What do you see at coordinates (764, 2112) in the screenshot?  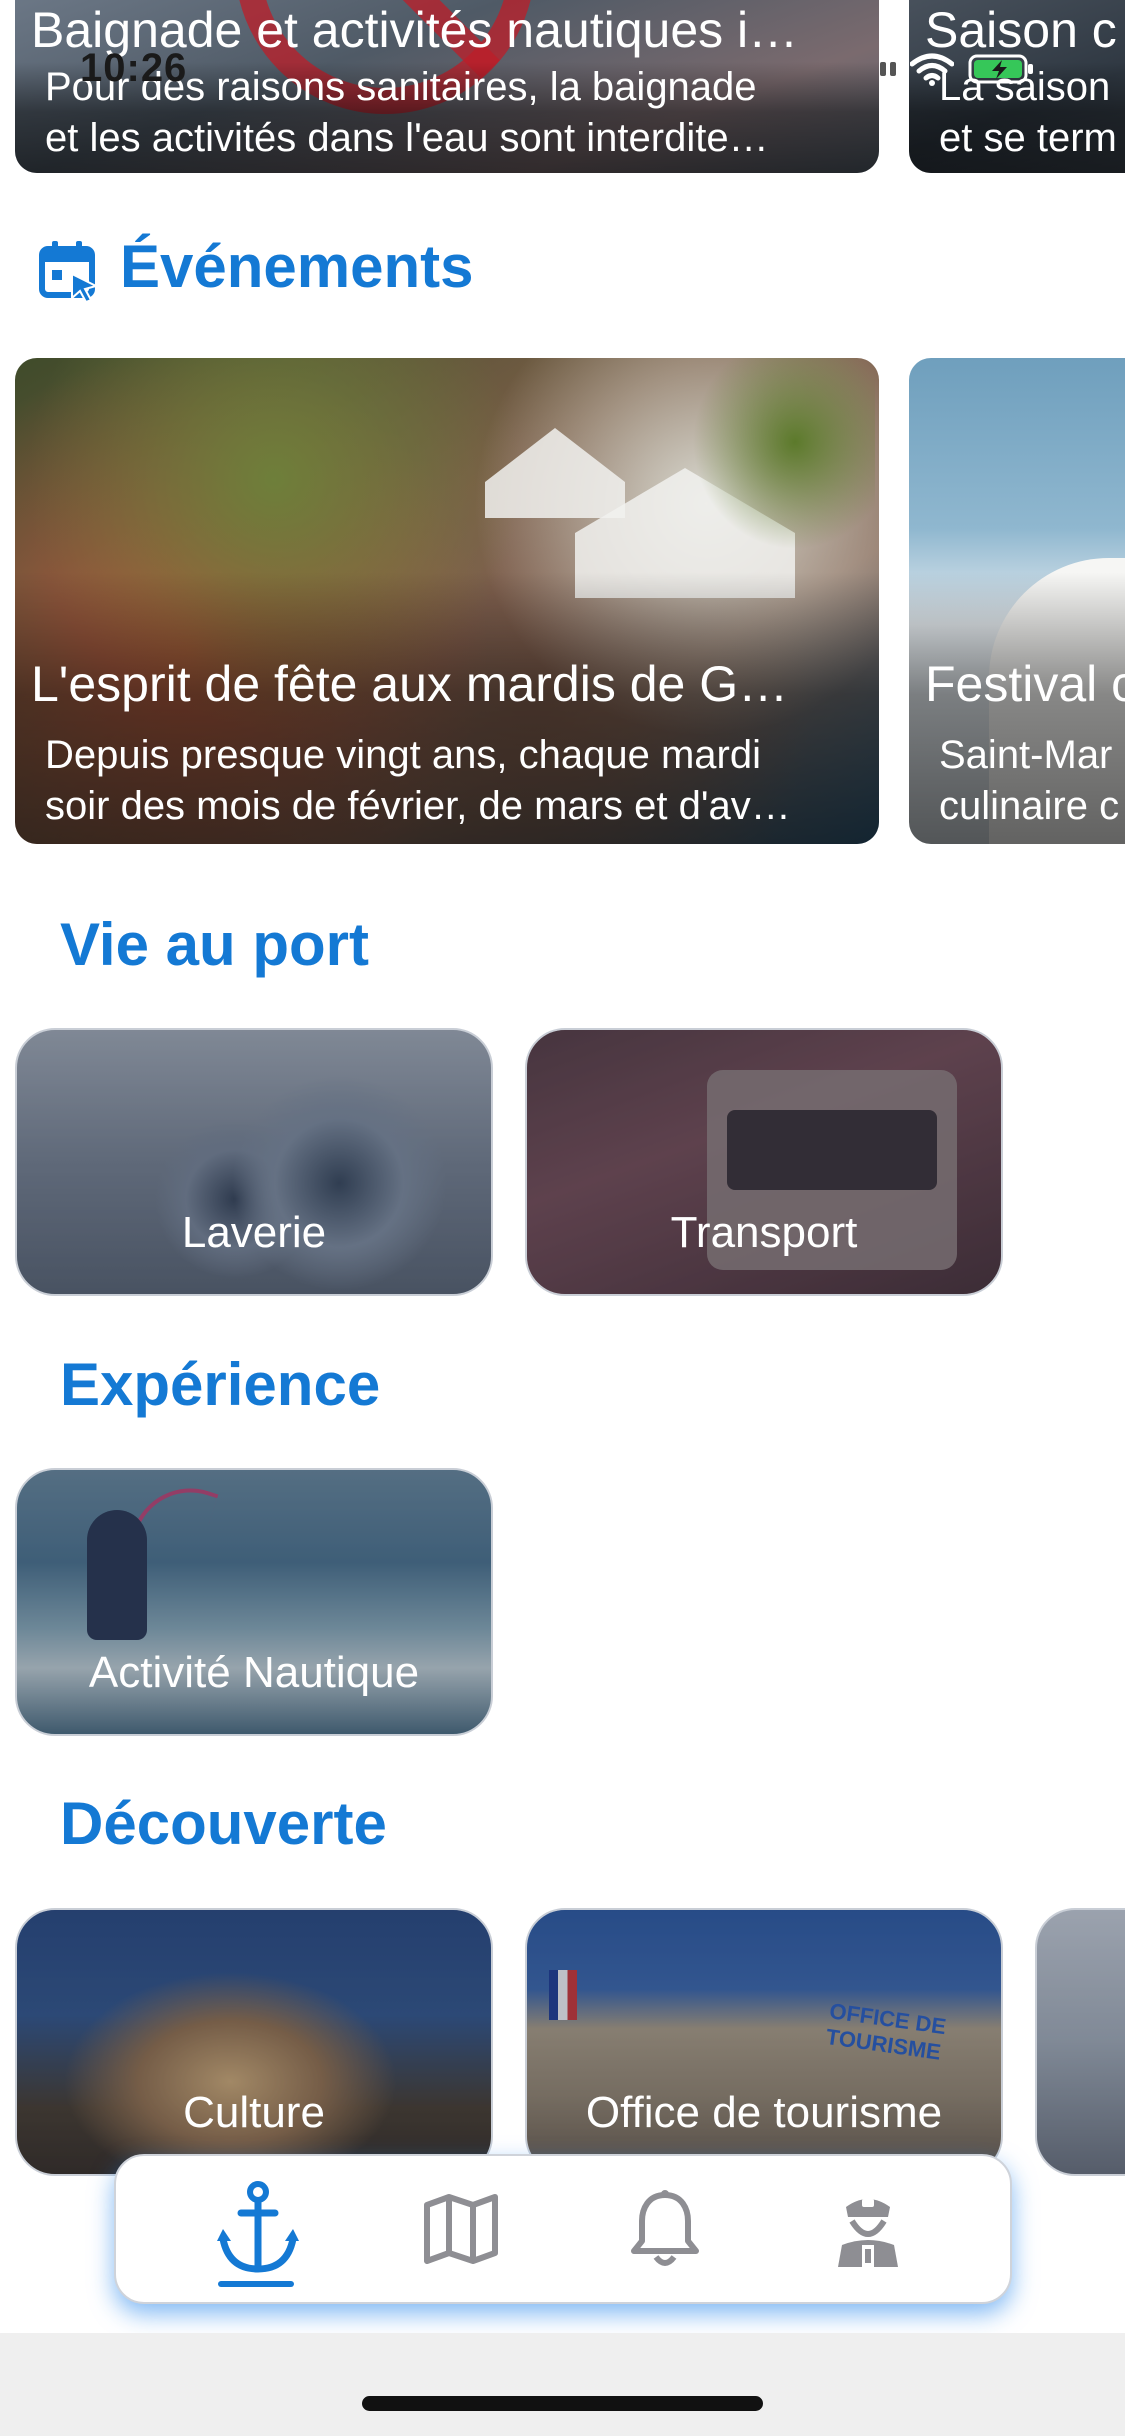 I see `tile-label: Office de tourisme` at bounding box center [764, 2112].